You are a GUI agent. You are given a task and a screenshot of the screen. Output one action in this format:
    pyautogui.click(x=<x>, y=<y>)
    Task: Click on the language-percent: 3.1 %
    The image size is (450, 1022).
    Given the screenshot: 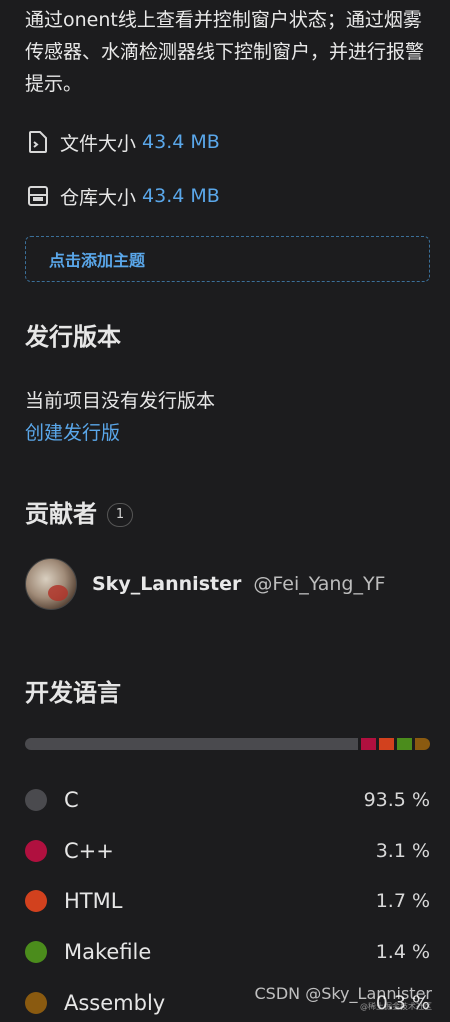 What is the action you would take?
    pyautogui.click(x=402, y=851)
    